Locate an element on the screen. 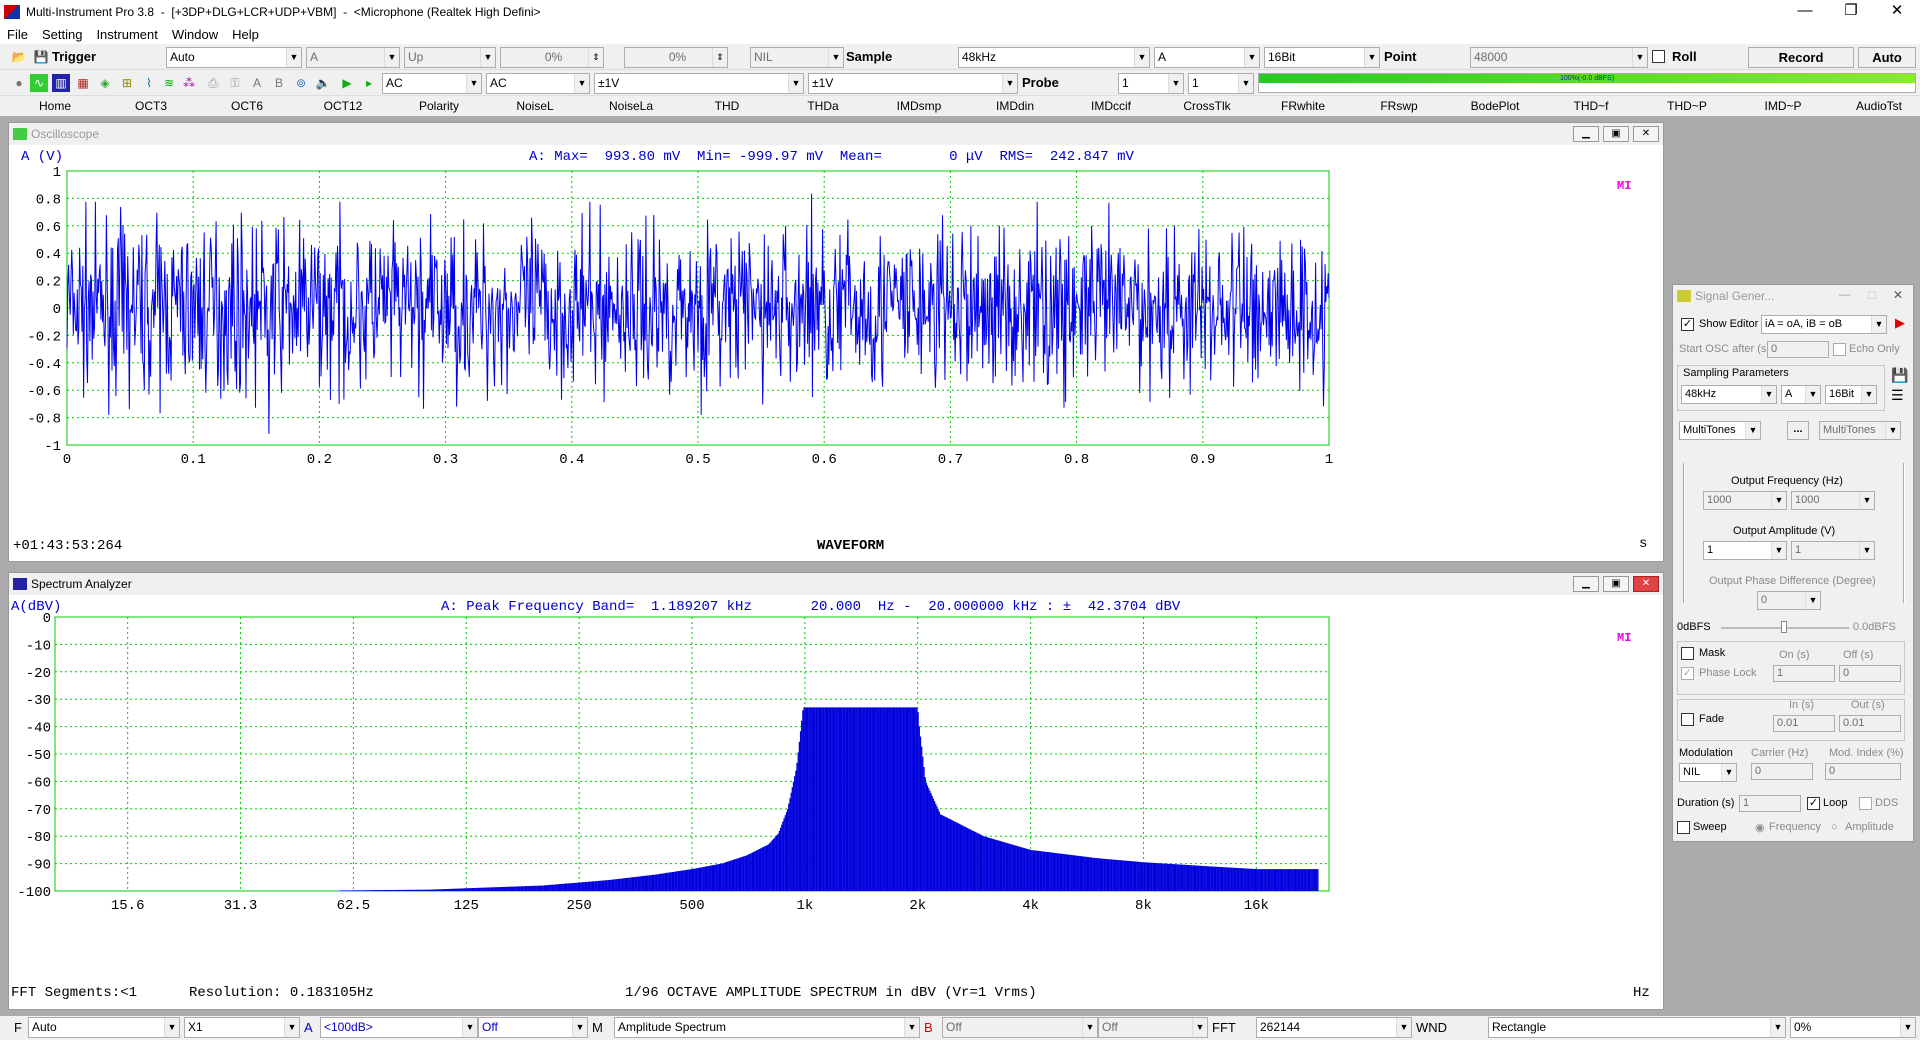  range-a-select: ±1V ▼ is located at coordinates (699, 83).